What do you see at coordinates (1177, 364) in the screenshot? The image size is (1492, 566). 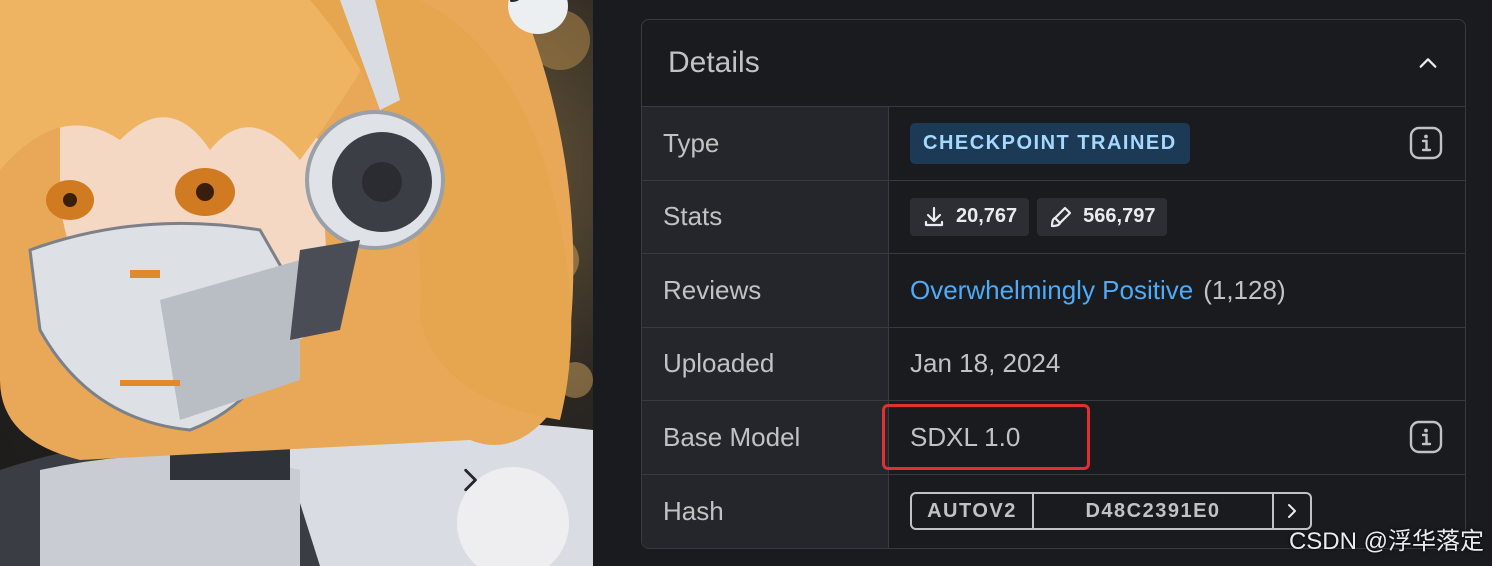 I see `row-value: Jan 18, 2024` at bounding box center [1177, 364].